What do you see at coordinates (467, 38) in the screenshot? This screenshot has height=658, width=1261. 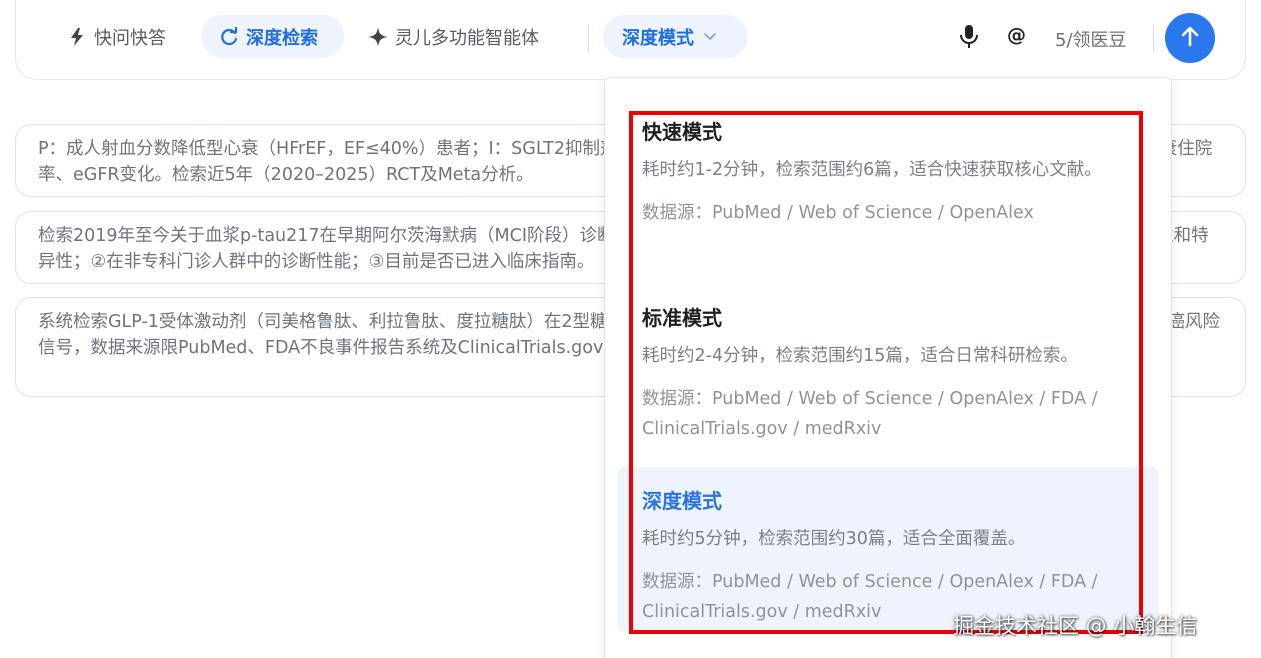 I see `multi-agent-label: 灵儿多功能智能体` at bounding box center [467, 38].